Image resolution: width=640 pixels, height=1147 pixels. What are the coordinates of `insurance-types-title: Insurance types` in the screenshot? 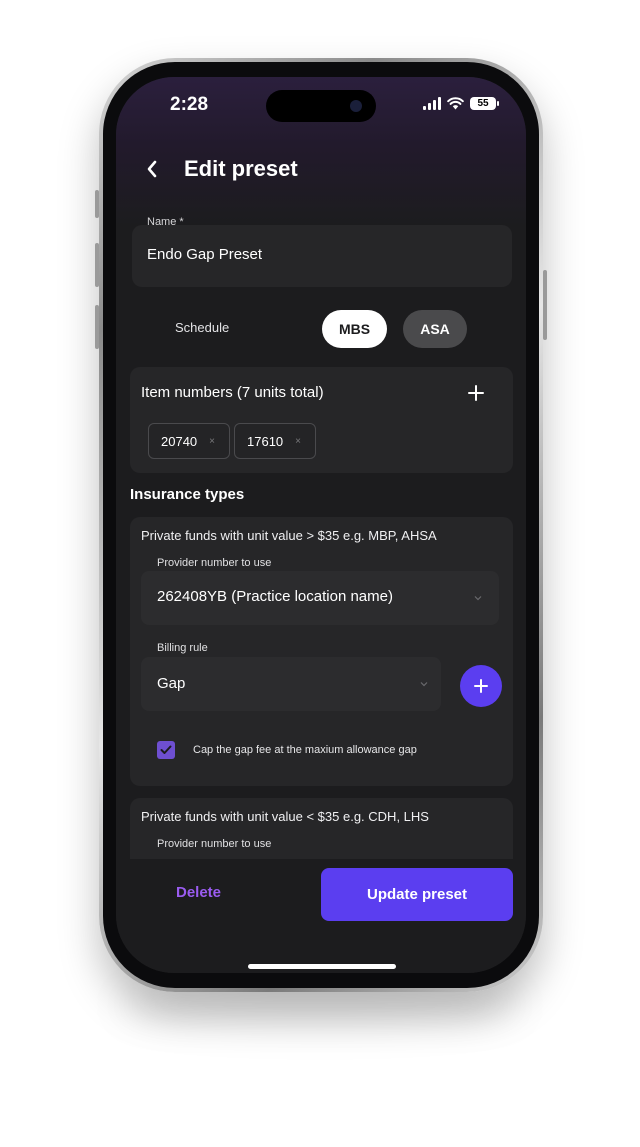 It's located at (187, 494).